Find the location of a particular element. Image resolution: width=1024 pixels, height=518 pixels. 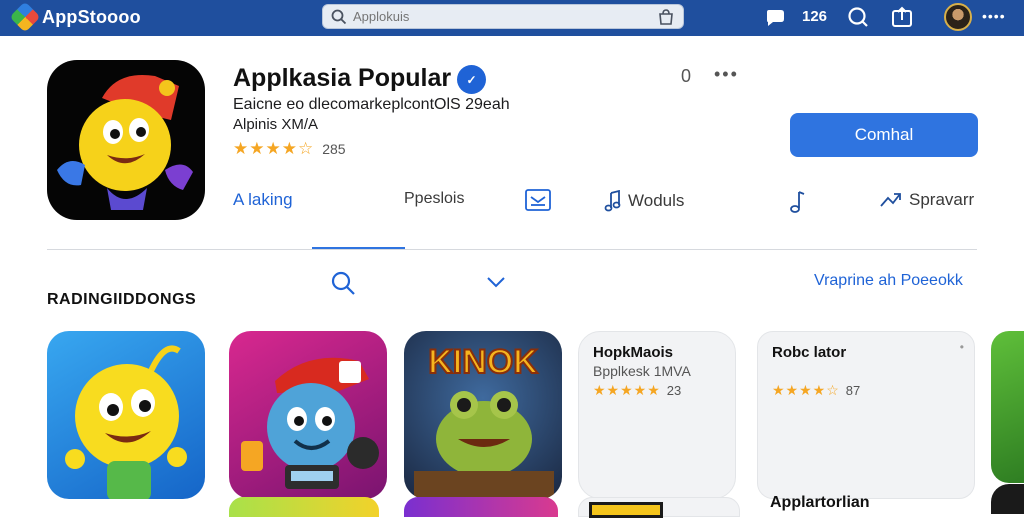

card-name: Applartorlian is located at coordinates (820, 502).